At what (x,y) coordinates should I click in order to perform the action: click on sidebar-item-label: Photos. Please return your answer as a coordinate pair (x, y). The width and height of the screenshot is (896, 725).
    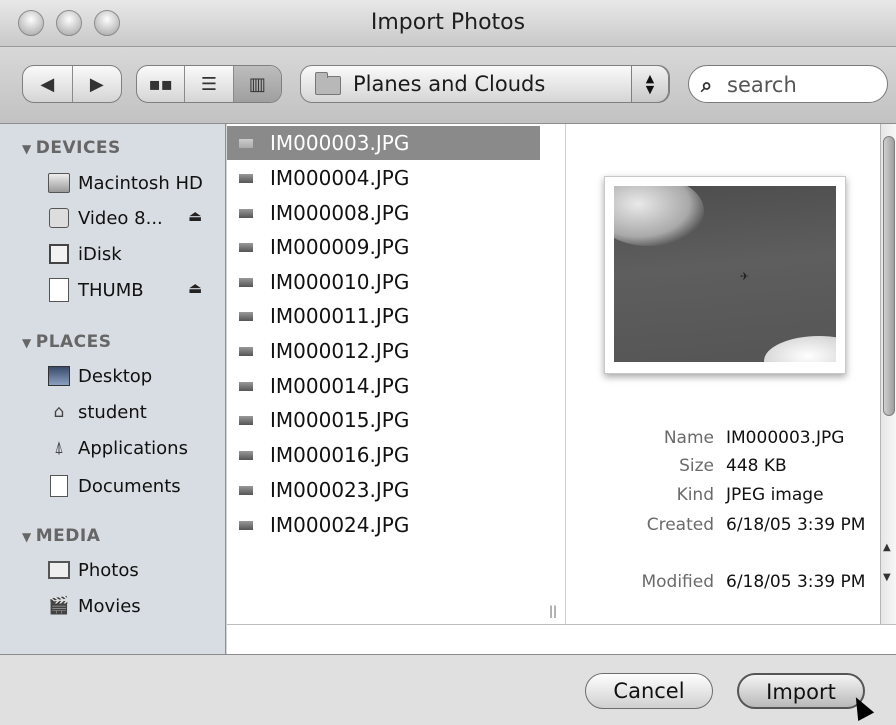
    Looking at the image, I should click on (108, 570).